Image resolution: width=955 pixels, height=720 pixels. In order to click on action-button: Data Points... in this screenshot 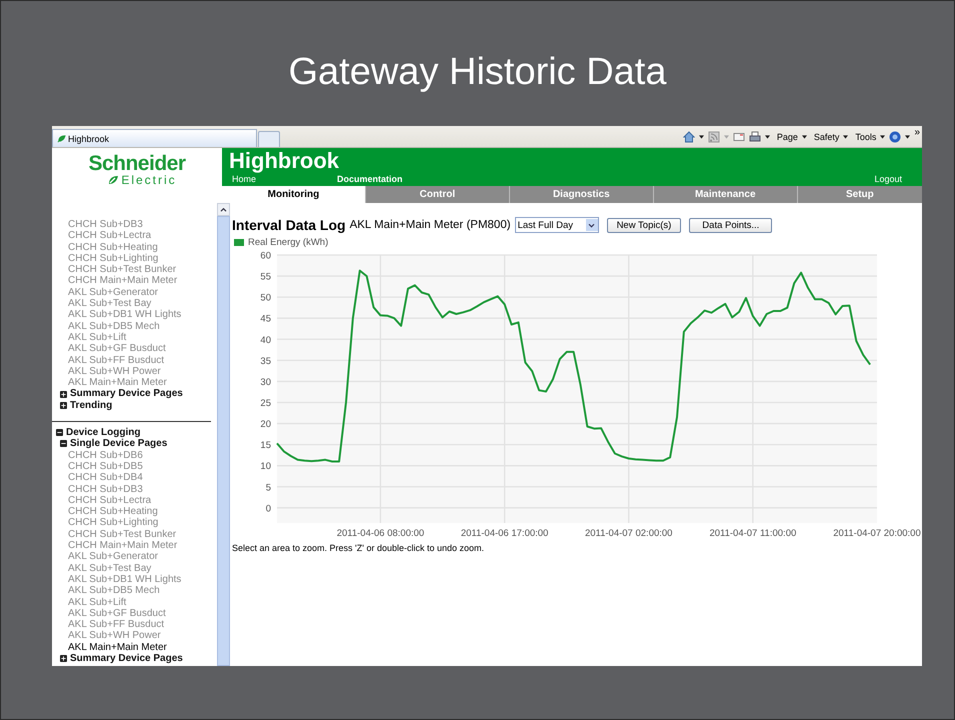, I will do `click(730, 225)`.